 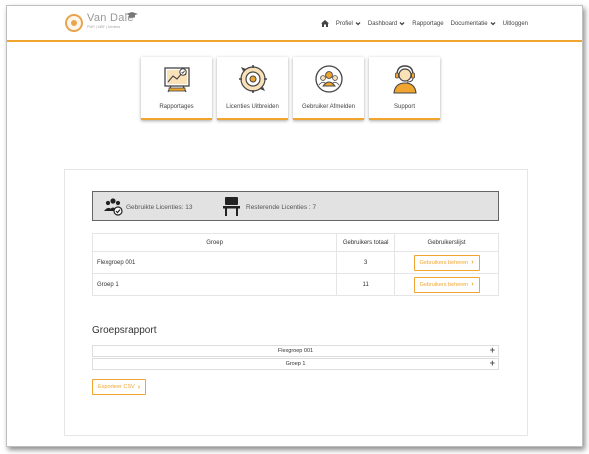 I want to click on headset-support-icon, so click(x=404, y=79).